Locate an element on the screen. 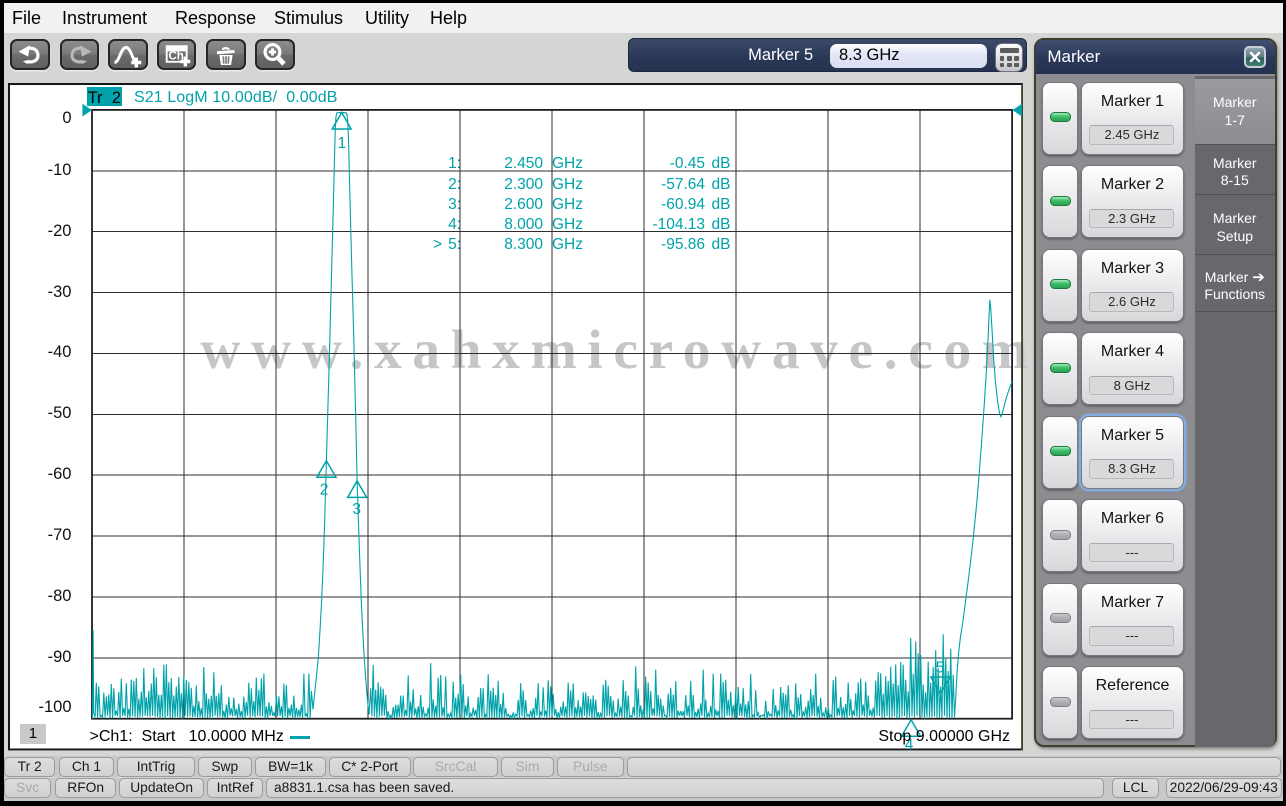  svg-text: 5 is located at coordinates (939, 667).